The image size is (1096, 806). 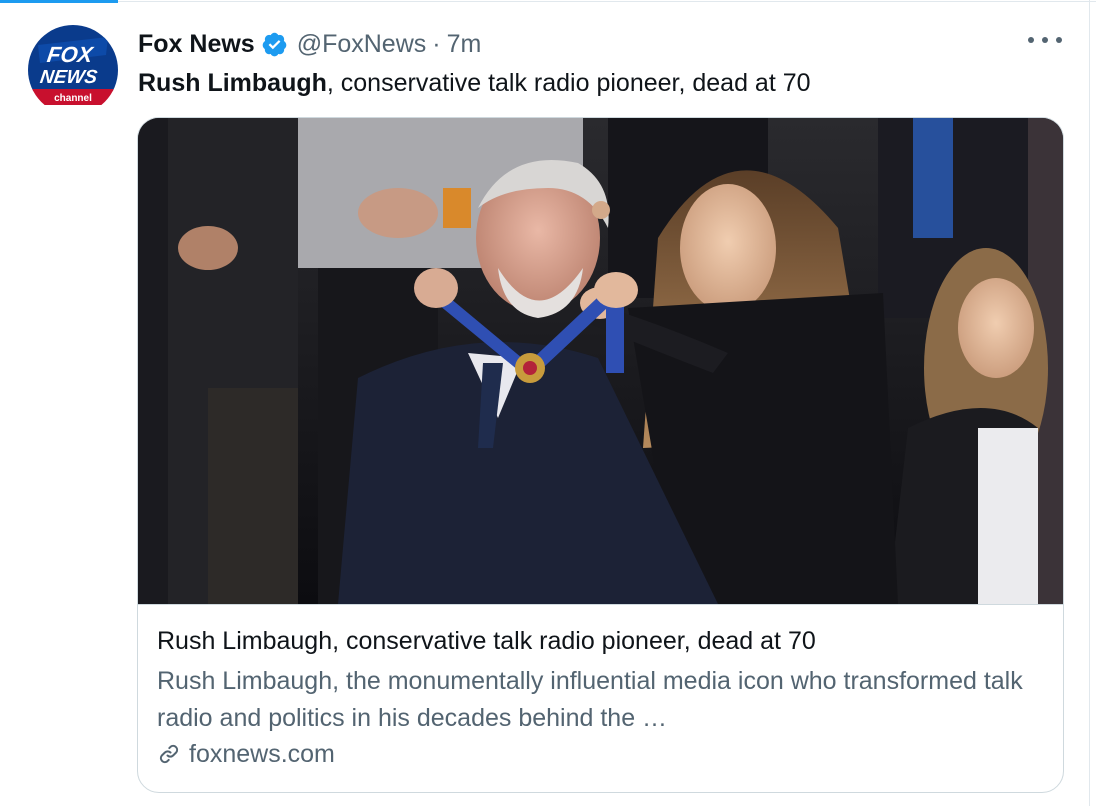 I want to click on tweet-text-bold: Rush Limbaugh, so click(x=232, y=83).